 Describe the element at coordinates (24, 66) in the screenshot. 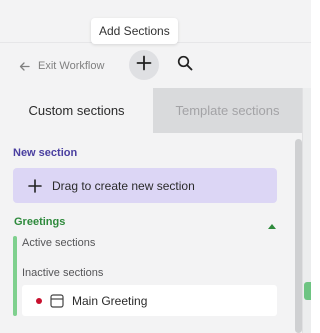

I see `arrow-left-icon` at that location.